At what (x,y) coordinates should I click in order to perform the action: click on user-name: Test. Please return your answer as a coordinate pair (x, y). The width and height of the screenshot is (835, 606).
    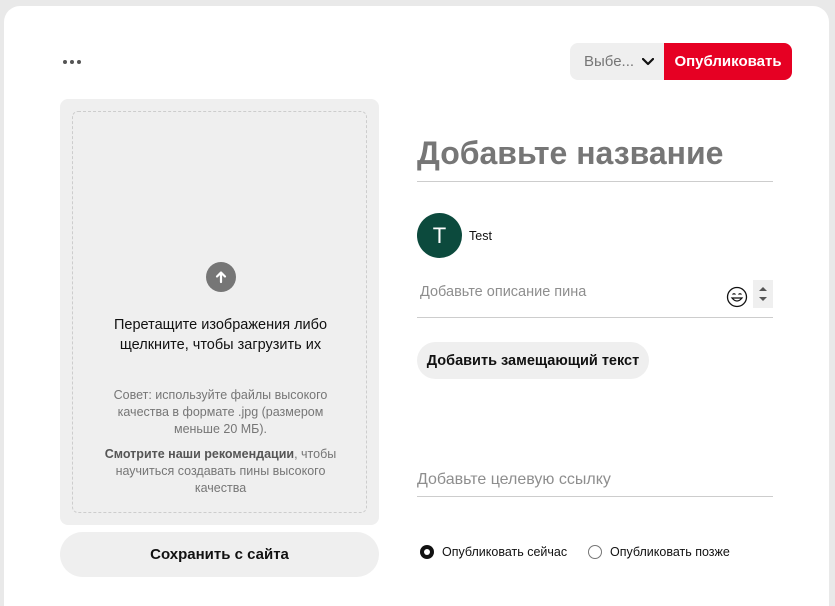
    Looking at the image, I should click on (480, 236).